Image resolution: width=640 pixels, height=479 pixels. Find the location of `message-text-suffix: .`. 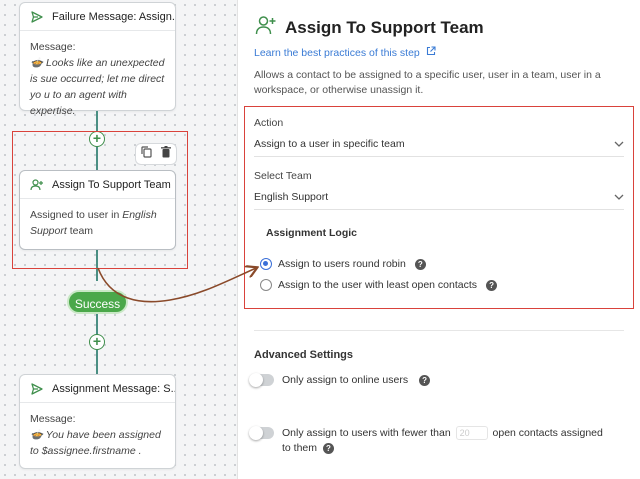

message-text-suffix: . is located at coordinates (138, 451).